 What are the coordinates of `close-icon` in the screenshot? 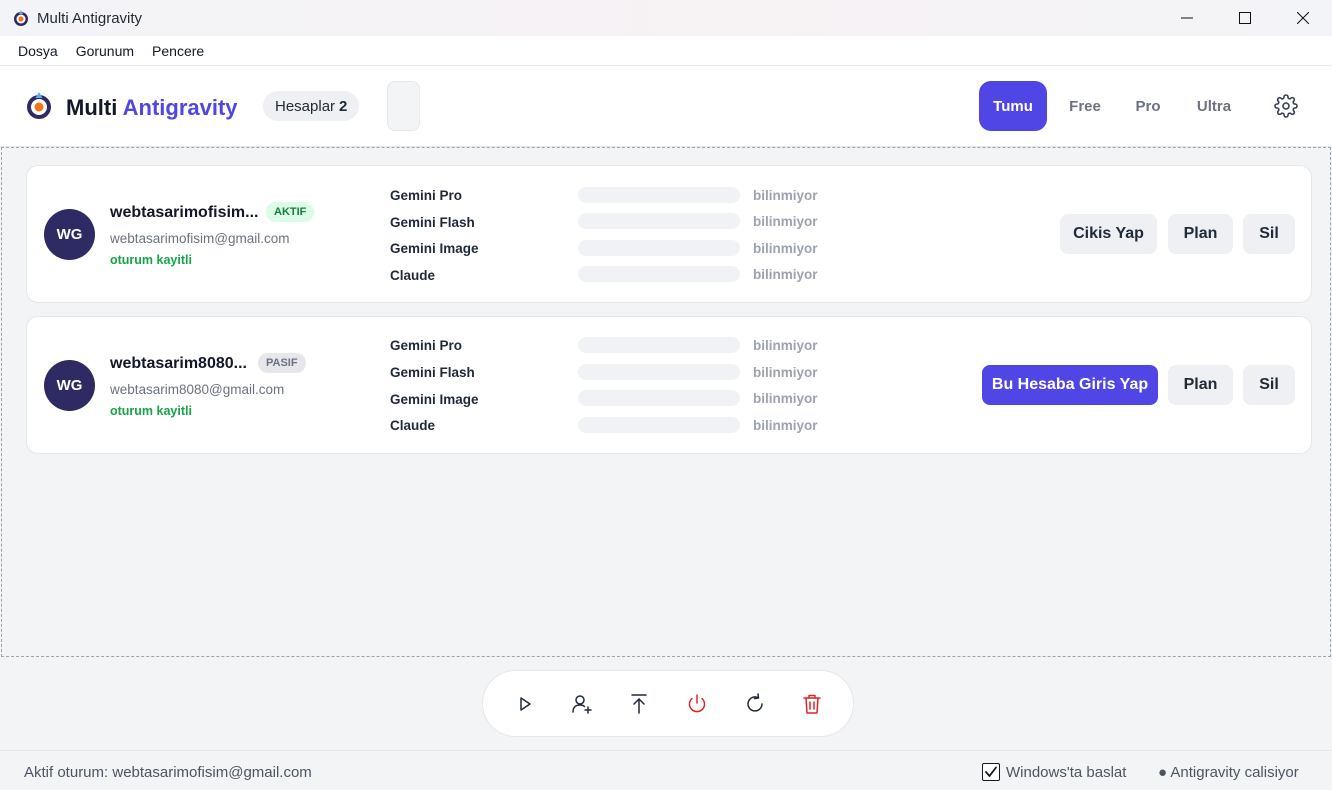 It's located at (1303, 18).